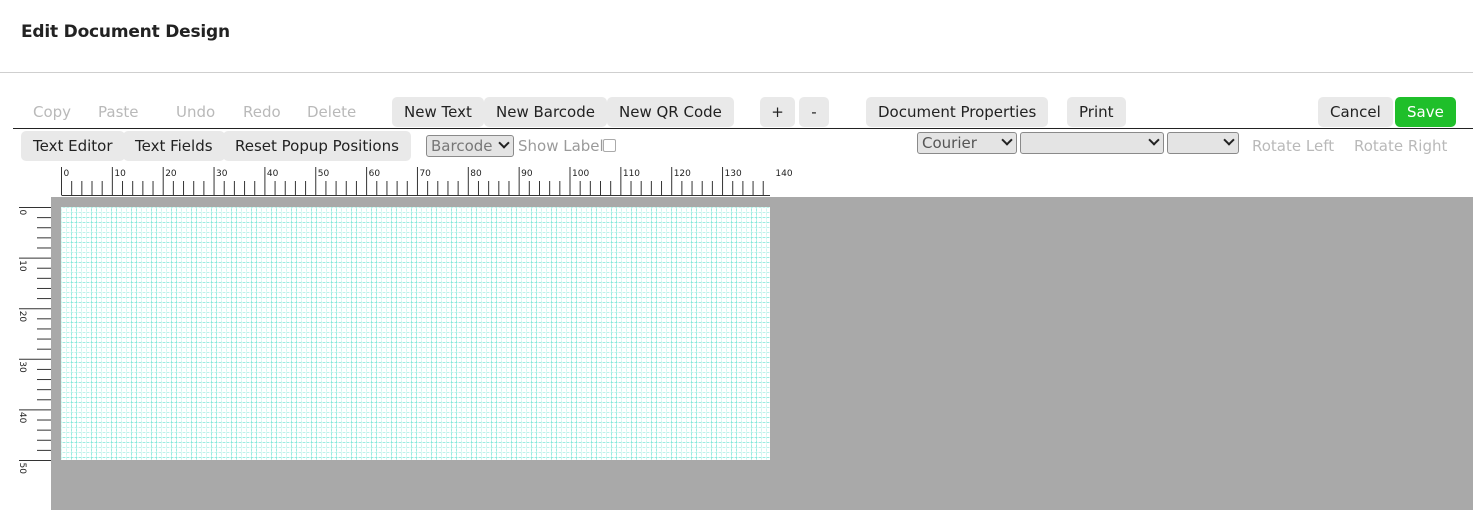  What do you see at coordinates (682, 174) in the screenshot?
I see `ruler-label: 120` at bounding box center [682, 174].